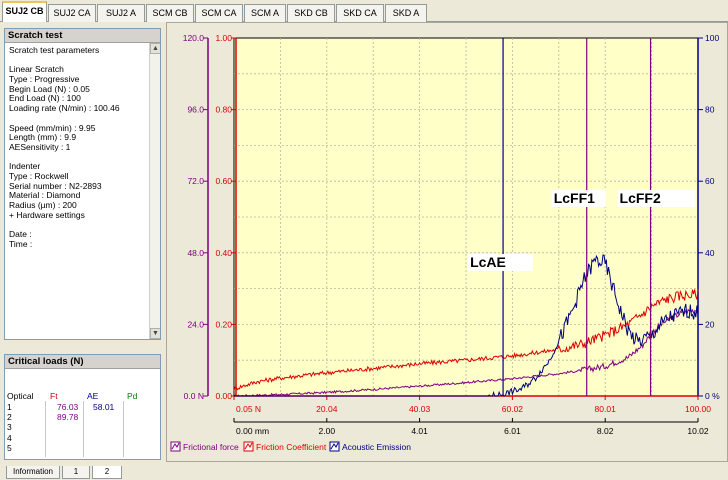 The image size is (728, 480). What do you see at coordinates (107, 472) in the screenshot?
I see `bottom-tab-2: 2` at bounding box center [107, 472].